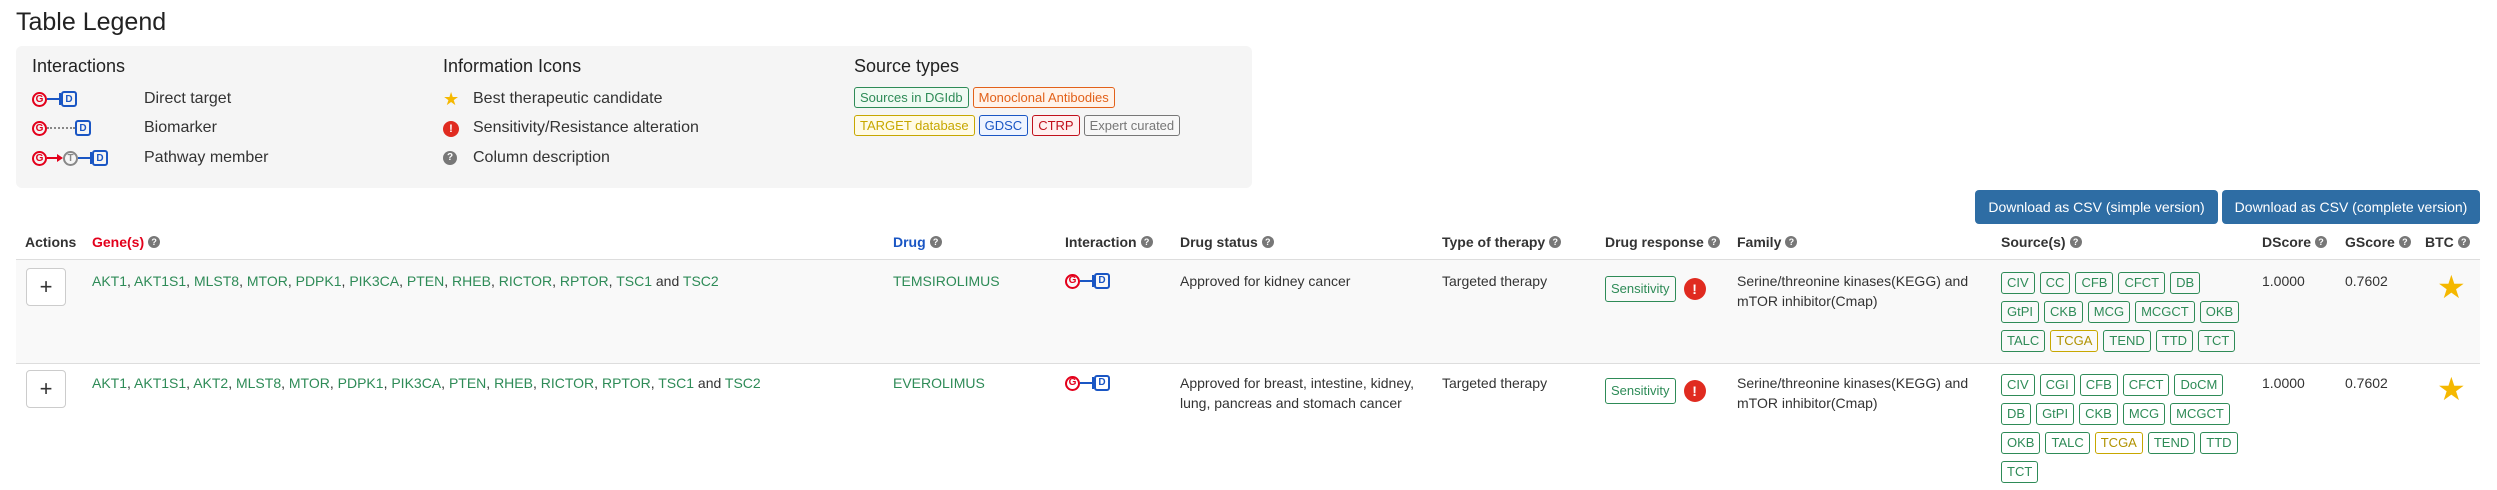  Describe the element at coordinates (946, 281) in the screenshot. I see `drug-link: TEMSIROLIMUS` at that location.